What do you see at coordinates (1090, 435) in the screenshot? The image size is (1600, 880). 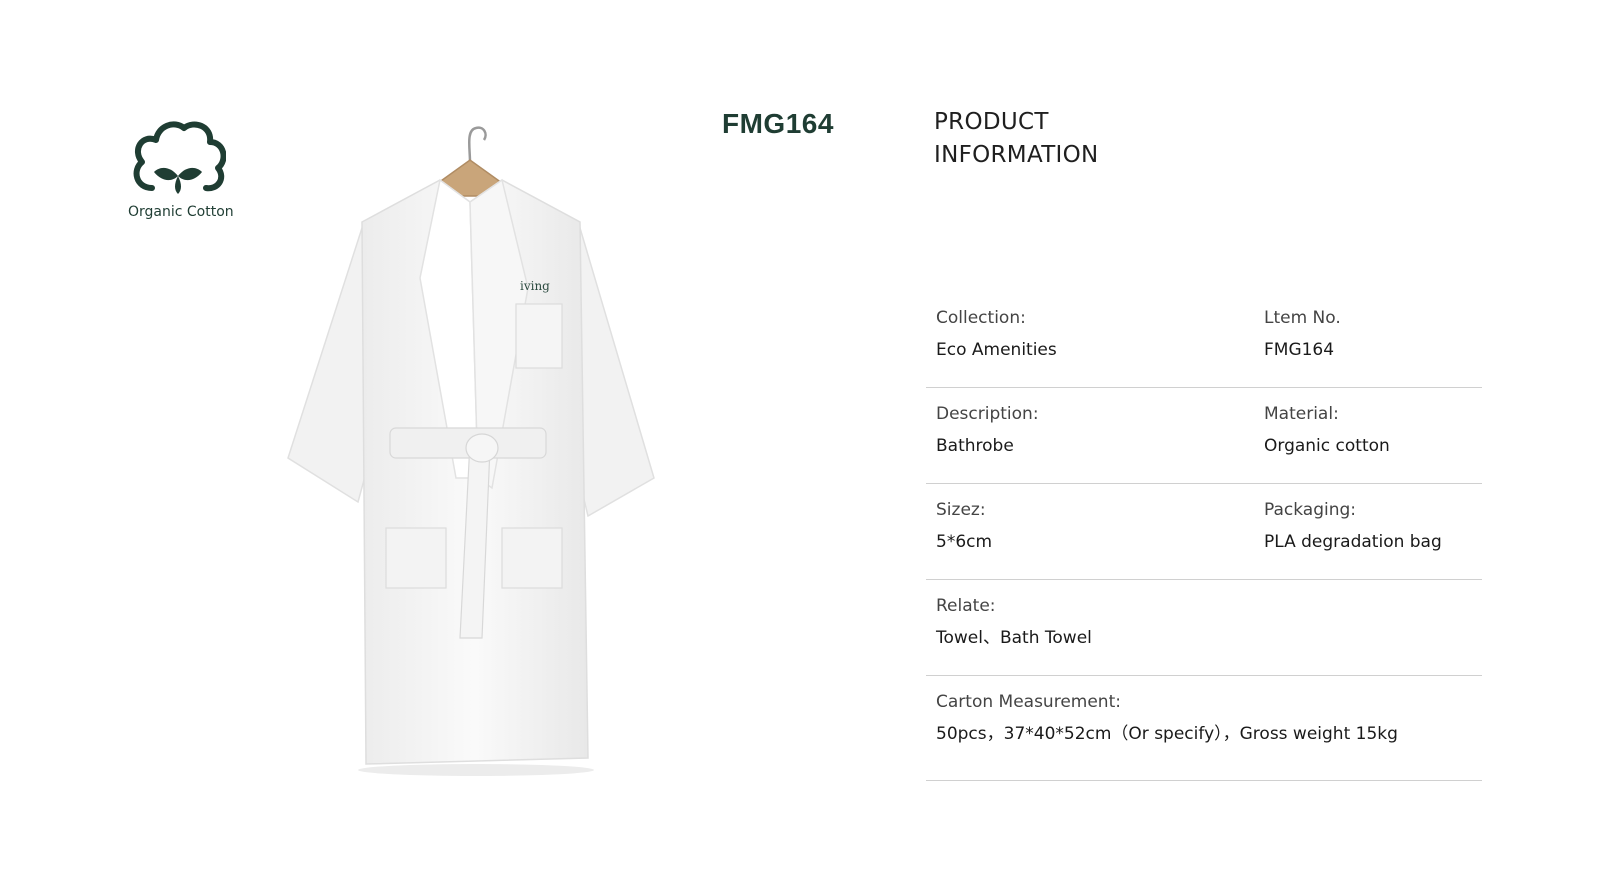 I see `description-field: Description: Bathrobe` at bounding box center [1090, 435].